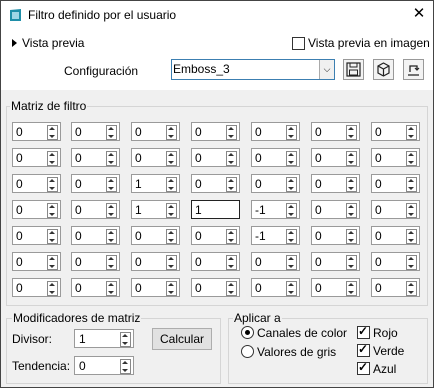 The image size is (434, 388). Describe the element at coordinates (275, 131) in the screenshot. I see `matrix-cell-r1-c5: 0` at that location.